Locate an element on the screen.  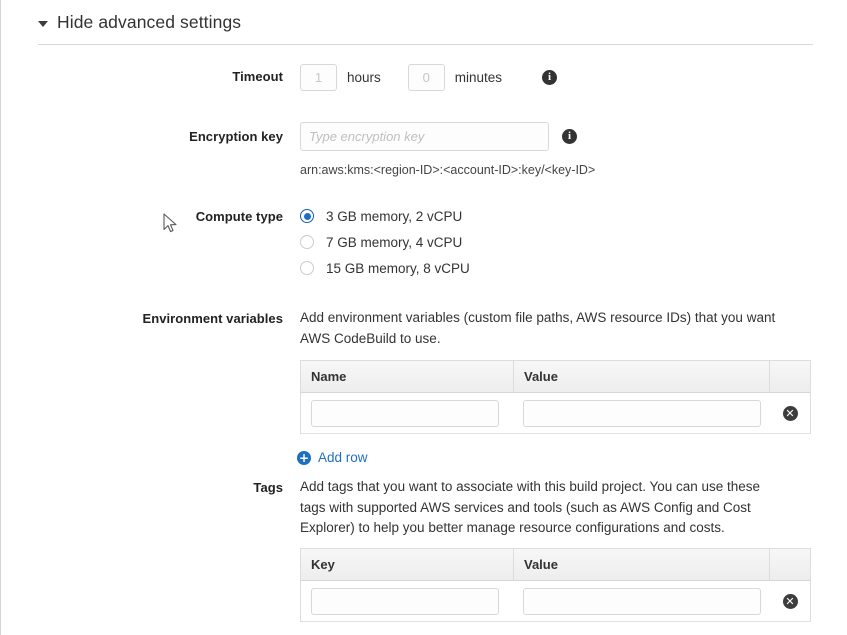
compute-type-option-3: 15 GB memory, 8 vCPU is located at coordinates (385, 268).